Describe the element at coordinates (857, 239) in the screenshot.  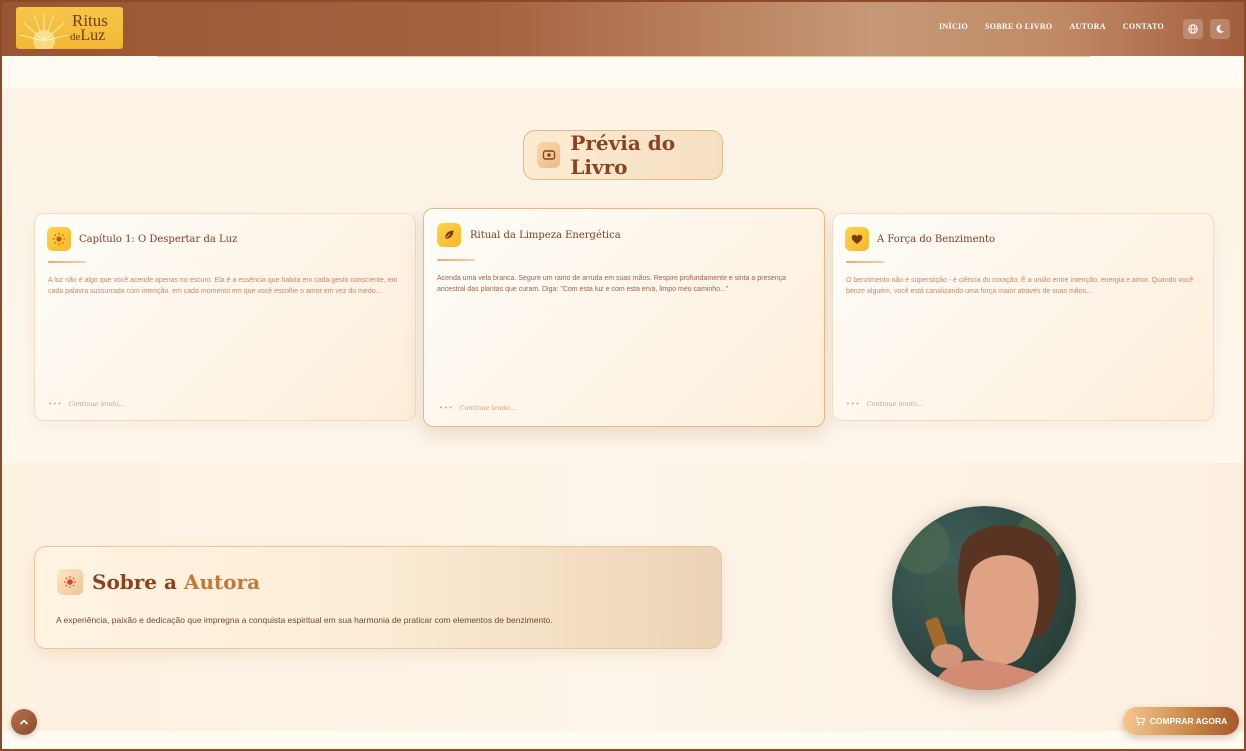
I see `heart-icon` at that location.